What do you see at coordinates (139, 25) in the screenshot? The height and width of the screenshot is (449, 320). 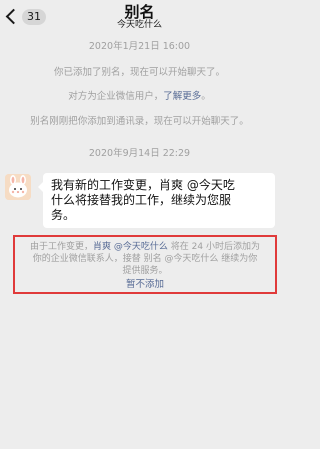 I see `chat-subtitle: 今天吃什么` at bounding box center [139, 25].